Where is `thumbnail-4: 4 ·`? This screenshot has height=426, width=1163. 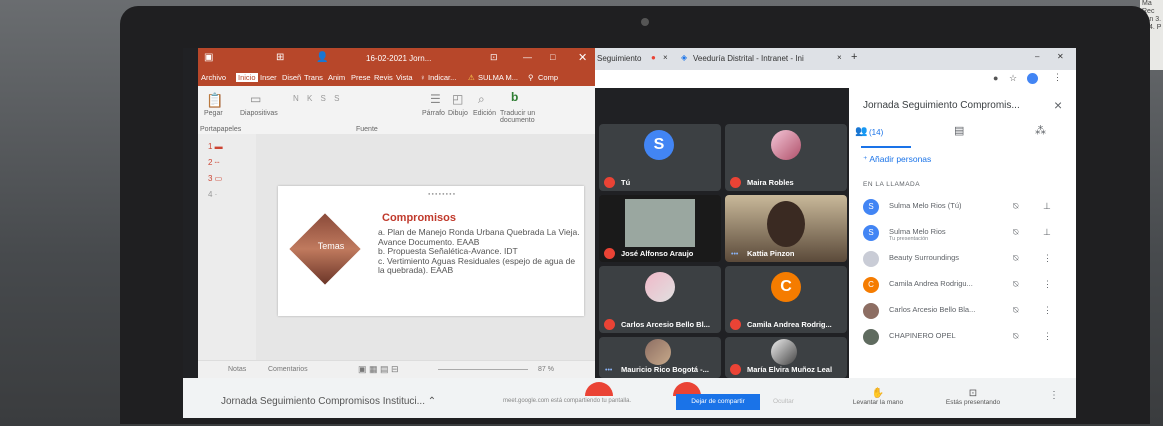
thumbnail-4: 4 · is located at coordinates (227, 197).